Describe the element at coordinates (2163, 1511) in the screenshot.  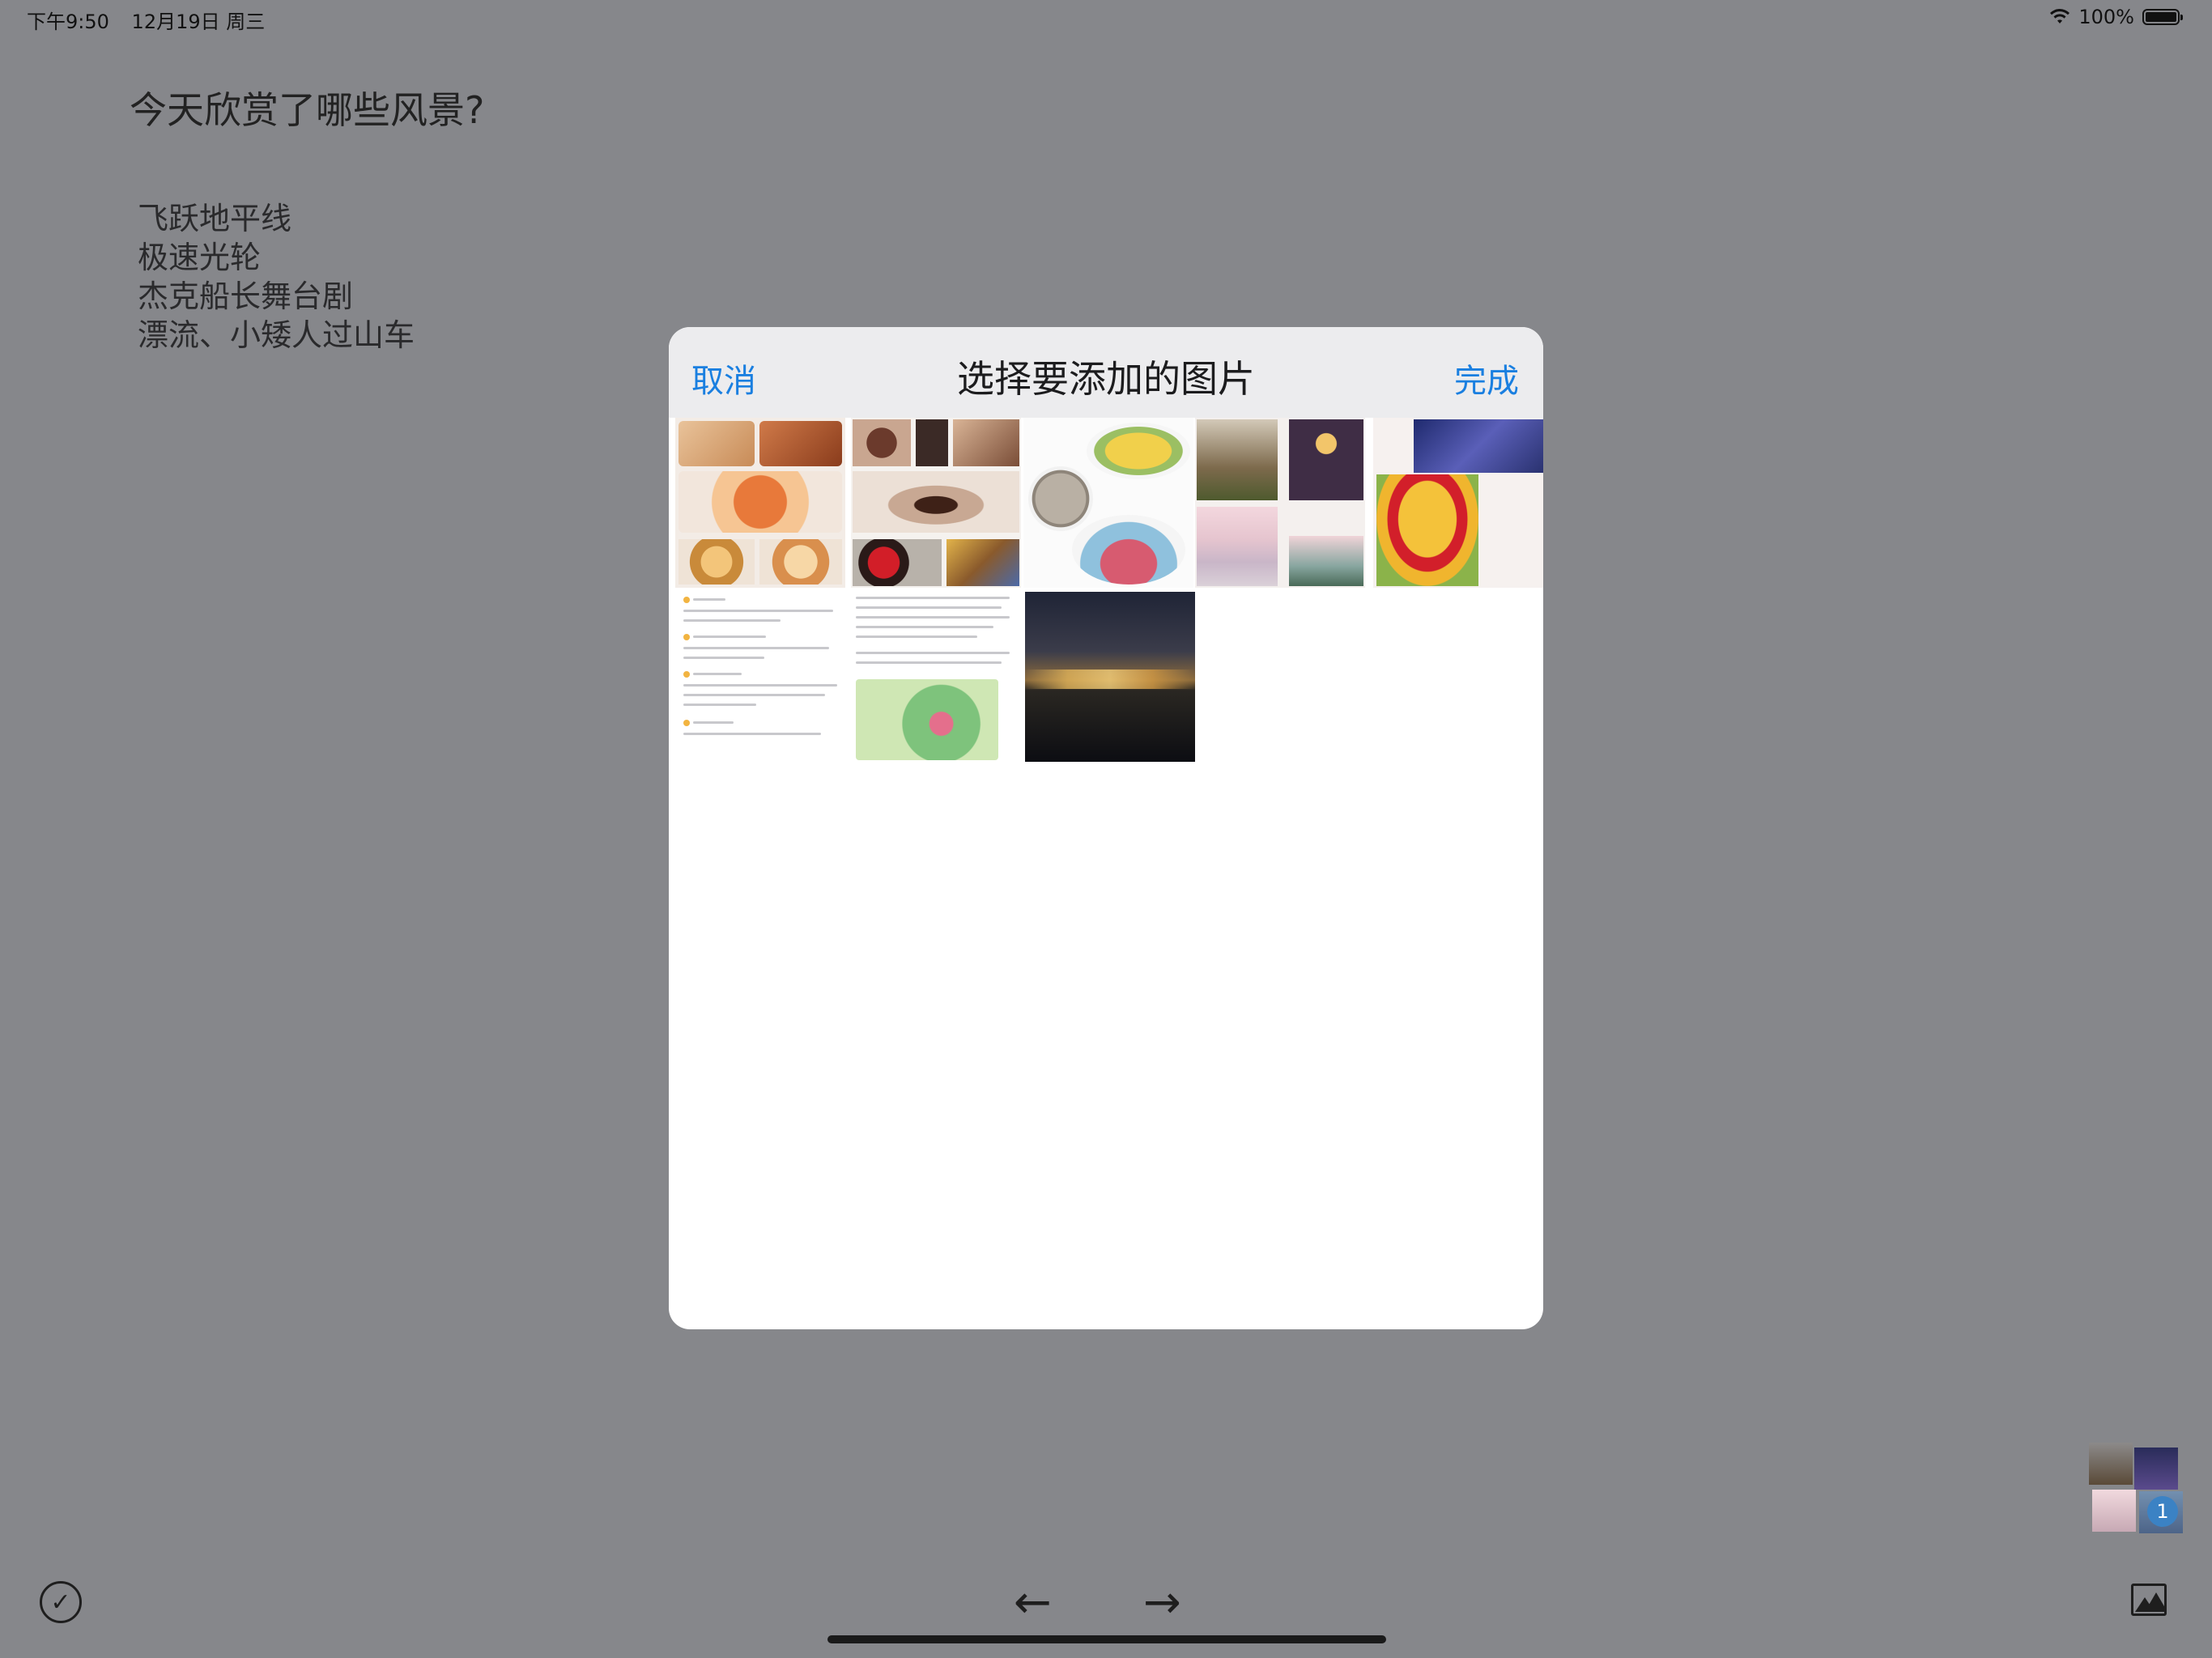
I see `selected-count-badge: 1` at that location.